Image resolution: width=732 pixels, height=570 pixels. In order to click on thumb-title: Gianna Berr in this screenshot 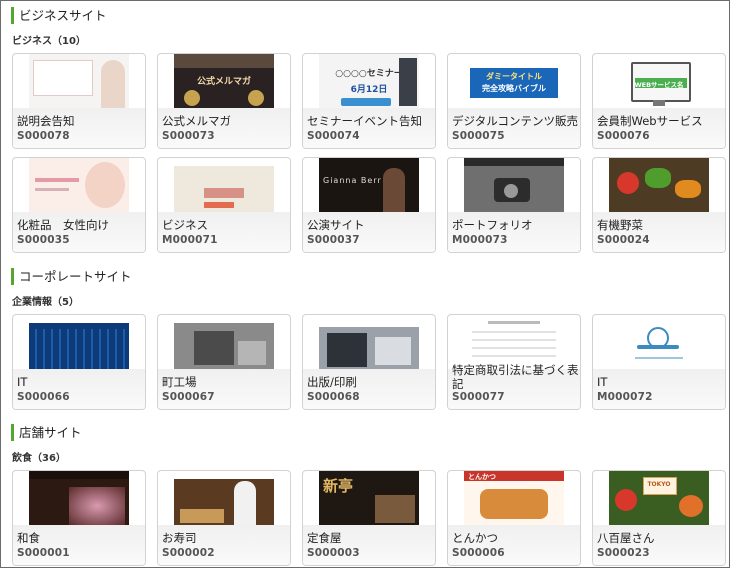, I will do `click(352, 180)`.